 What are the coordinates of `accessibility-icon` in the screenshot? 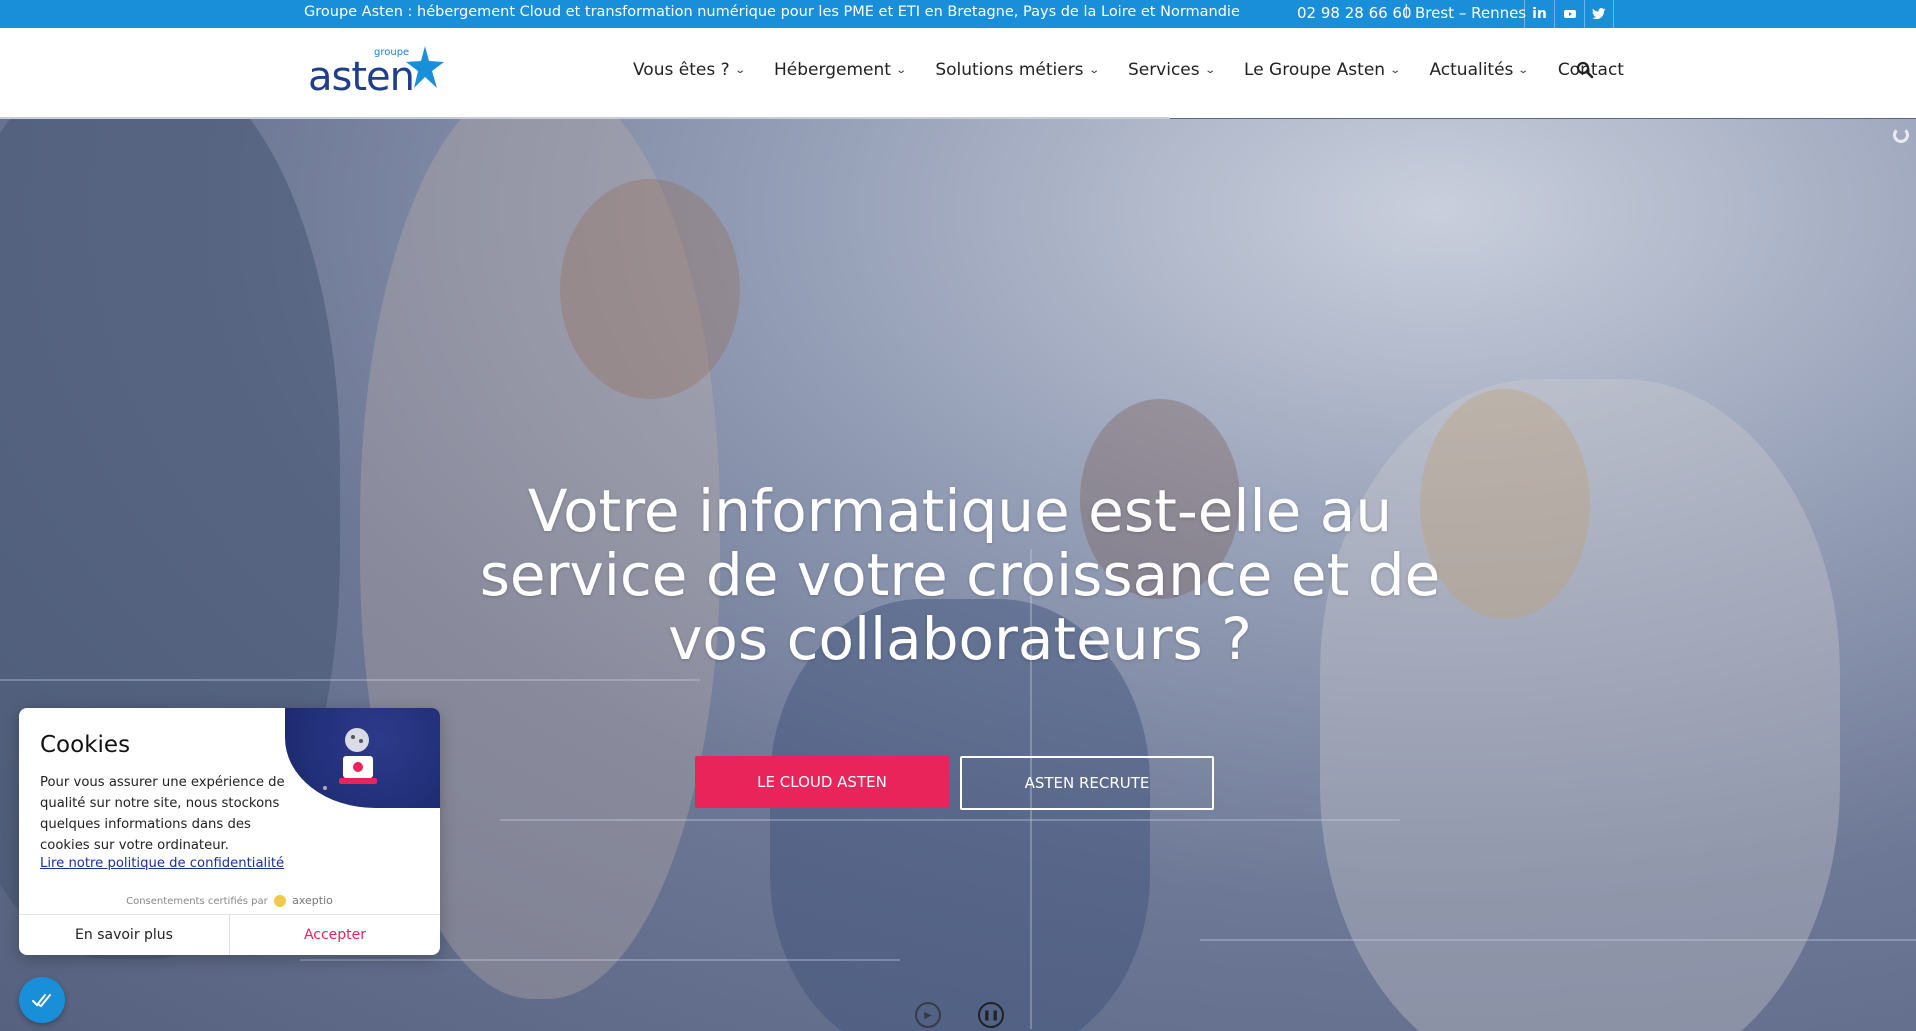 It's located at (42, 1000).